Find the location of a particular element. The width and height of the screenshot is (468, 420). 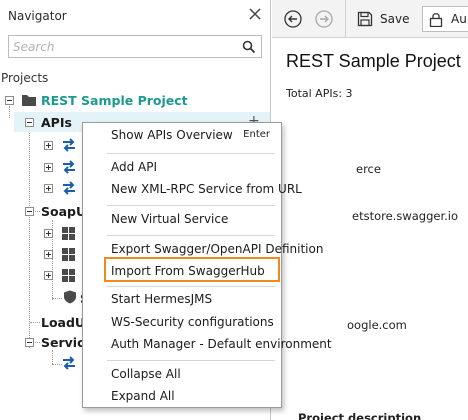

menu-item-new-xml-rpc: New XML-RPC Service from URL is located at coordinates (193, 189).